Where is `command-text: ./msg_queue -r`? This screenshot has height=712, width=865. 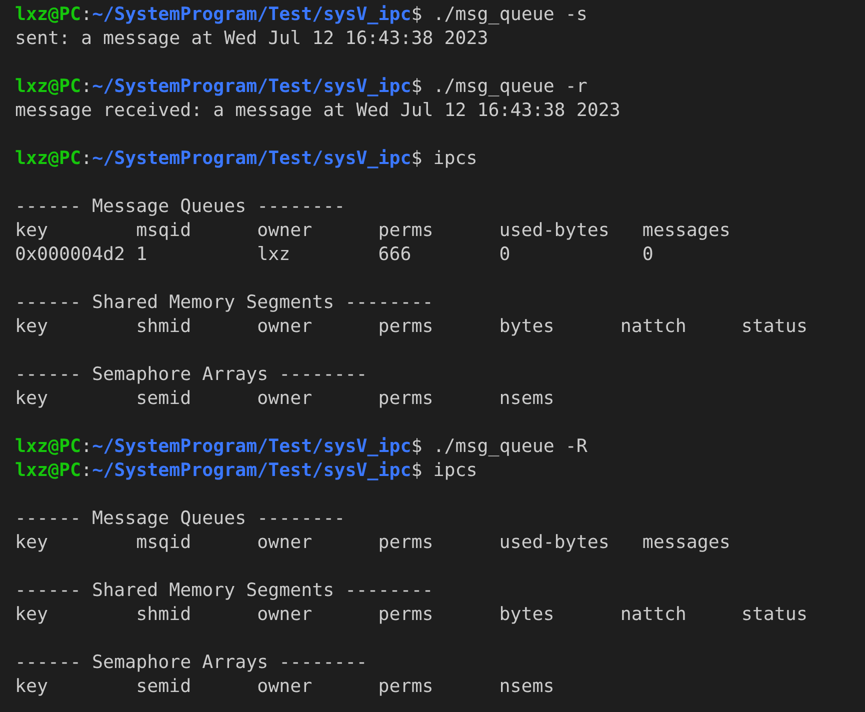 command-text: ./msg_queue -r is located at coordinates (510, 86).